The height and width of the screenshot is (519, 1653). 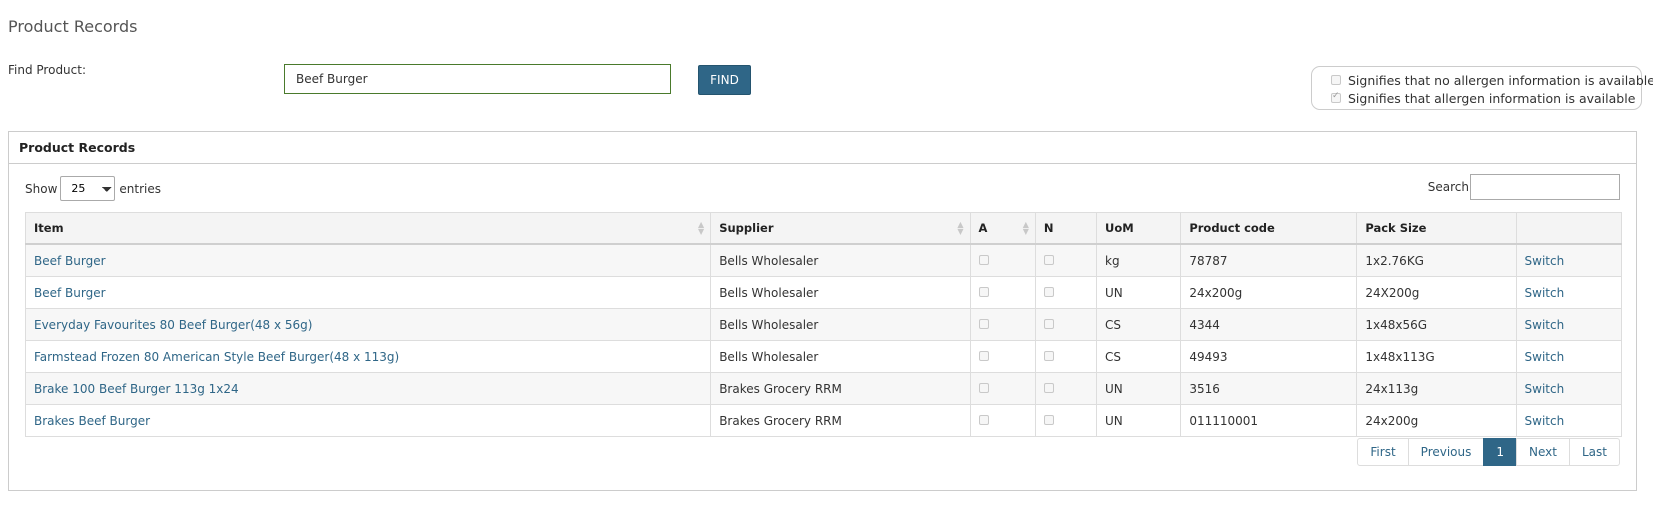 What do you see at coordinates (1269, 420) in the screenshot?
I see `cell-product-code: 011110001` at bounding box center [1269, 420].